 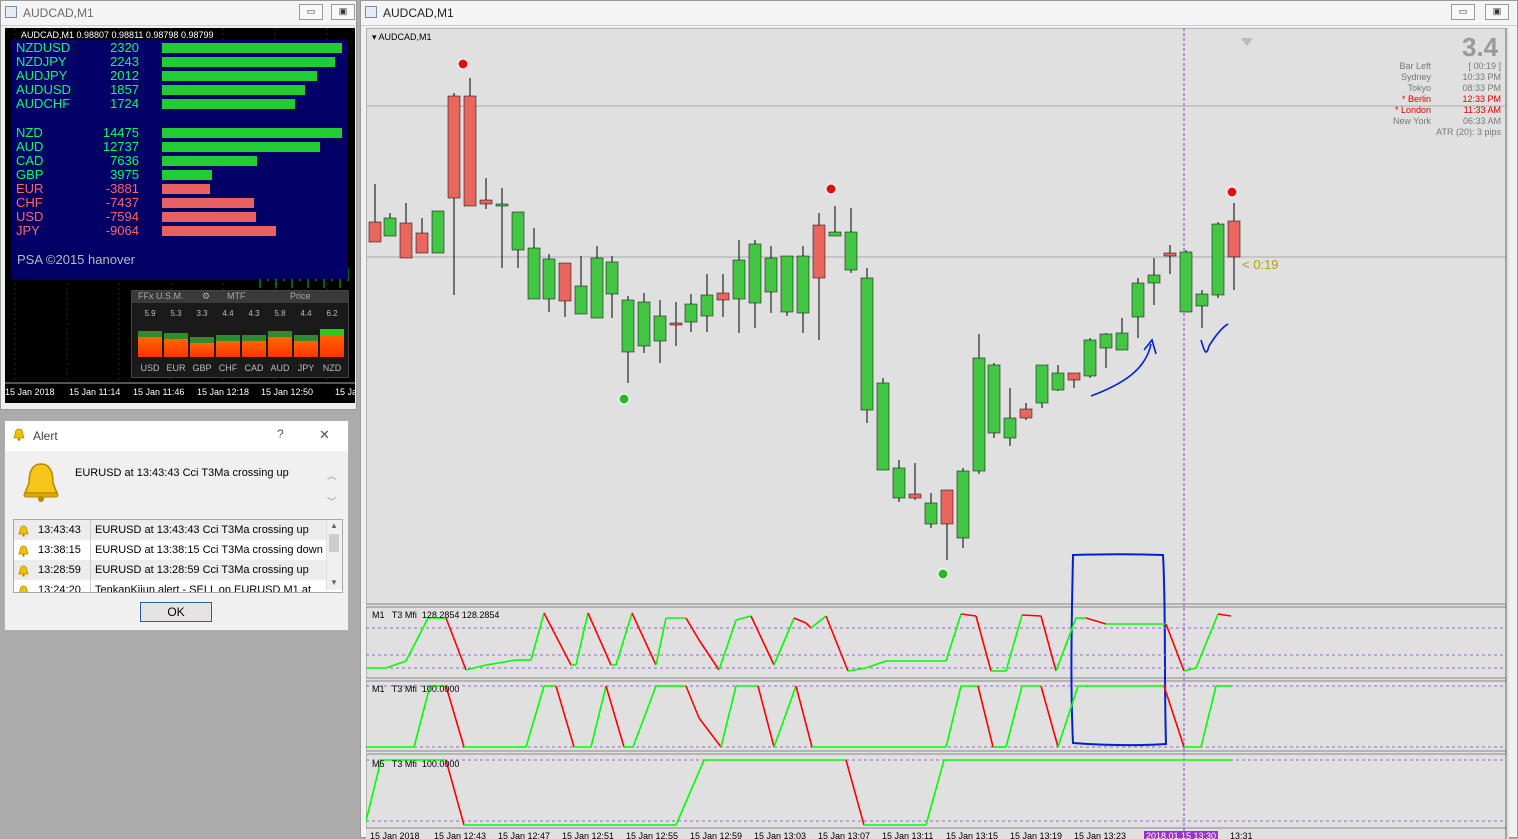 What do you see at coordinates (331, 501) in the screenshot?
I see `scroll-down-arrow: ﹀` at bounding box center [331, 501].